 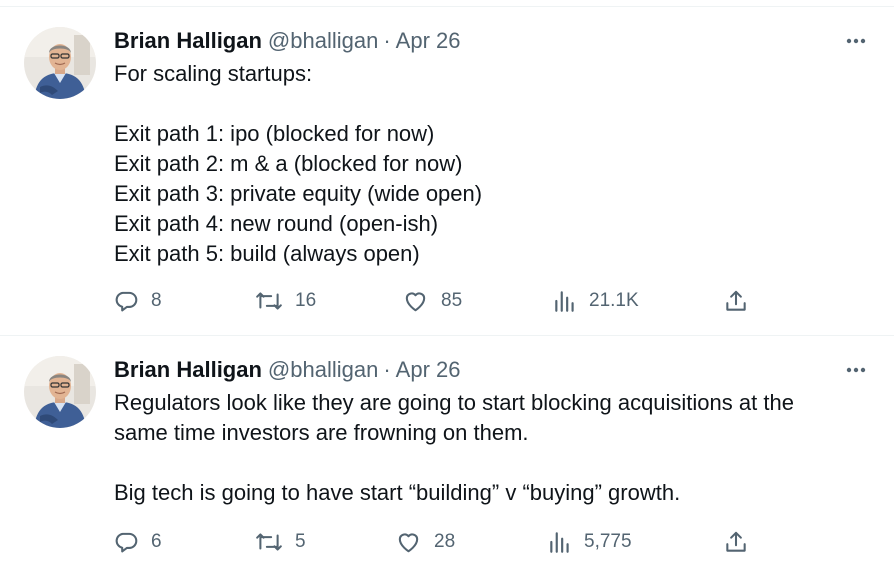 I want to click on like-count: 28, so click(x=445, y=541).